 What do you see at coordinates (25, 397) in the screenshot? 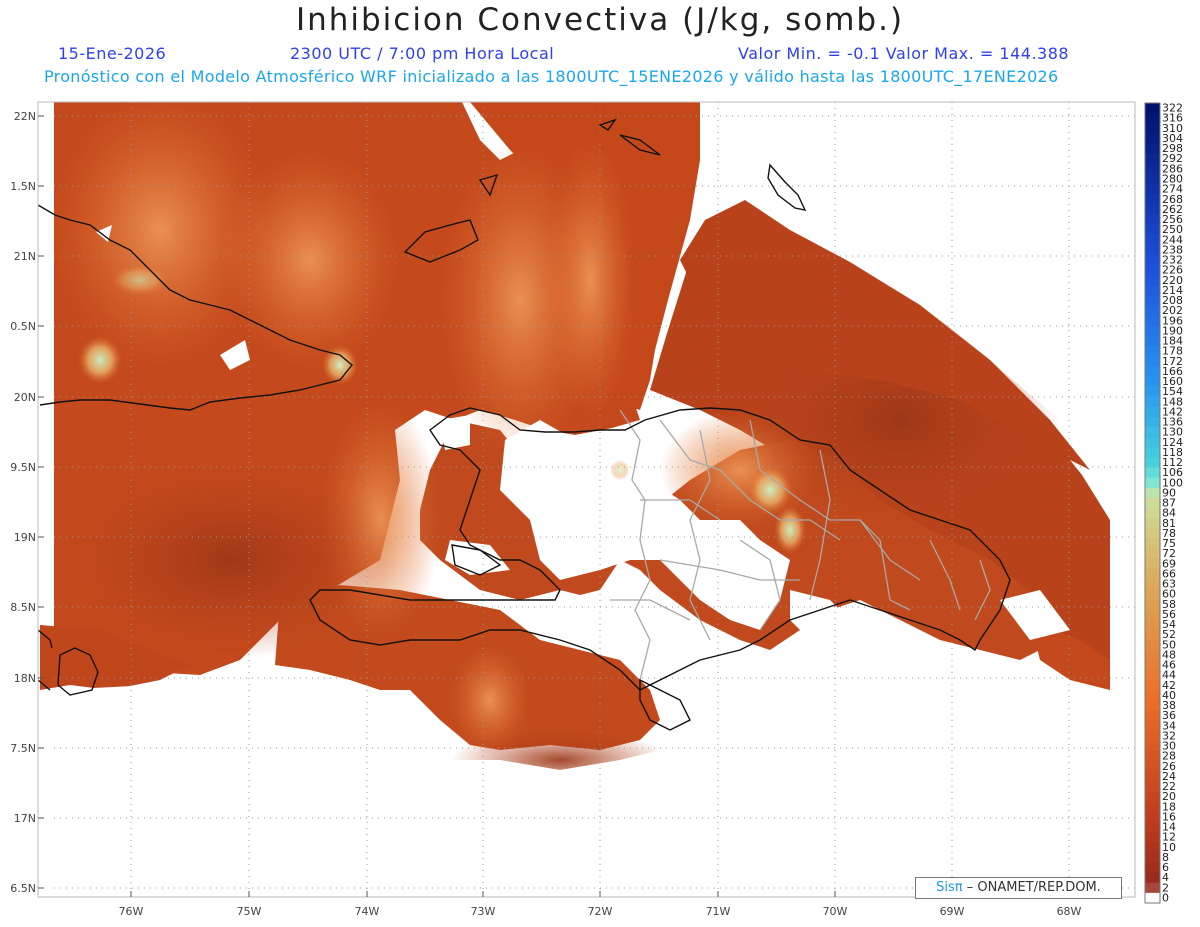
I see `lat-label: 20N` at bounding box center [25, 397].